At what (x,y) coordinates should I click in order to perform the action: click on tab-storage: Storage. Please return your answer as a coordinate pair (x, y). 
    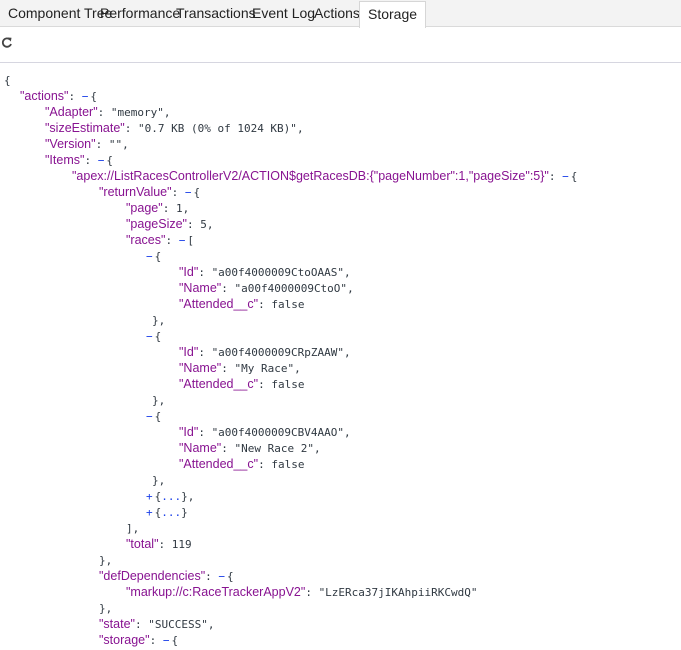
    Looking at the image, I should click on (393, 14).